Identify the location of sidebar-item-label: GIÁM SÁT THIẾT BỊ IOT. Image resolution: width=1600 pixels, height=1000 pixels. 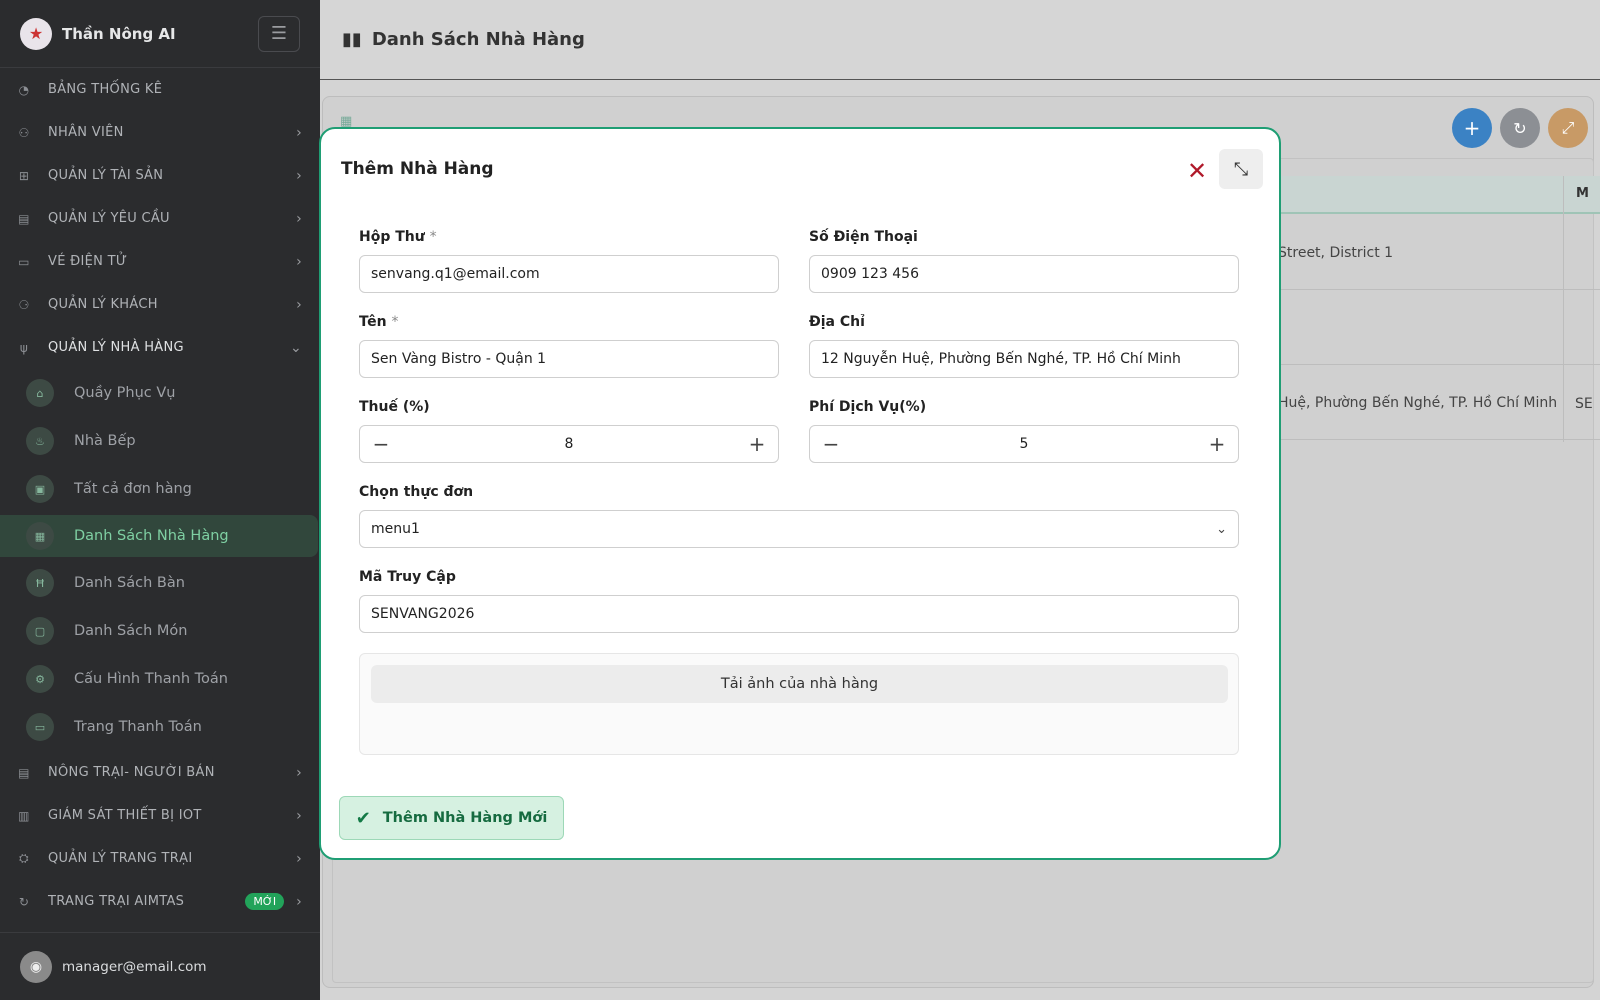
(125, 815).